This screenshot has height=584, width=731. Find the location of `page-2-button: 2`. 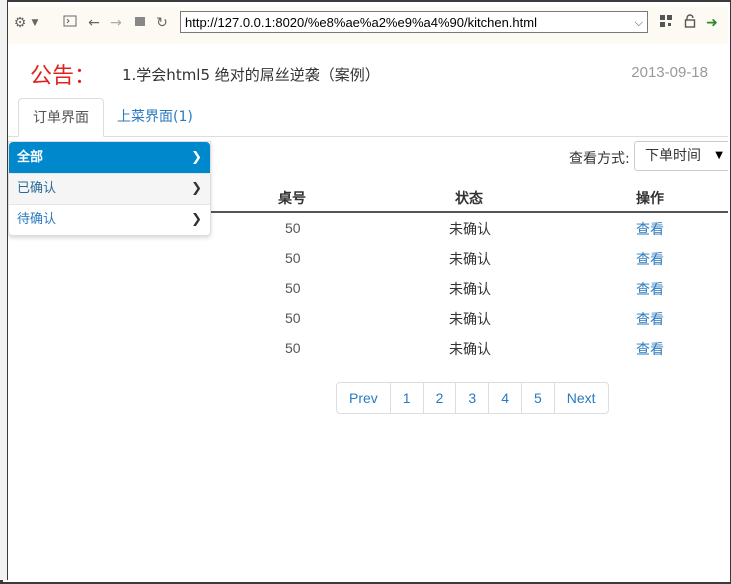

page-2-button: 2 is located at coordinates (440, 398).